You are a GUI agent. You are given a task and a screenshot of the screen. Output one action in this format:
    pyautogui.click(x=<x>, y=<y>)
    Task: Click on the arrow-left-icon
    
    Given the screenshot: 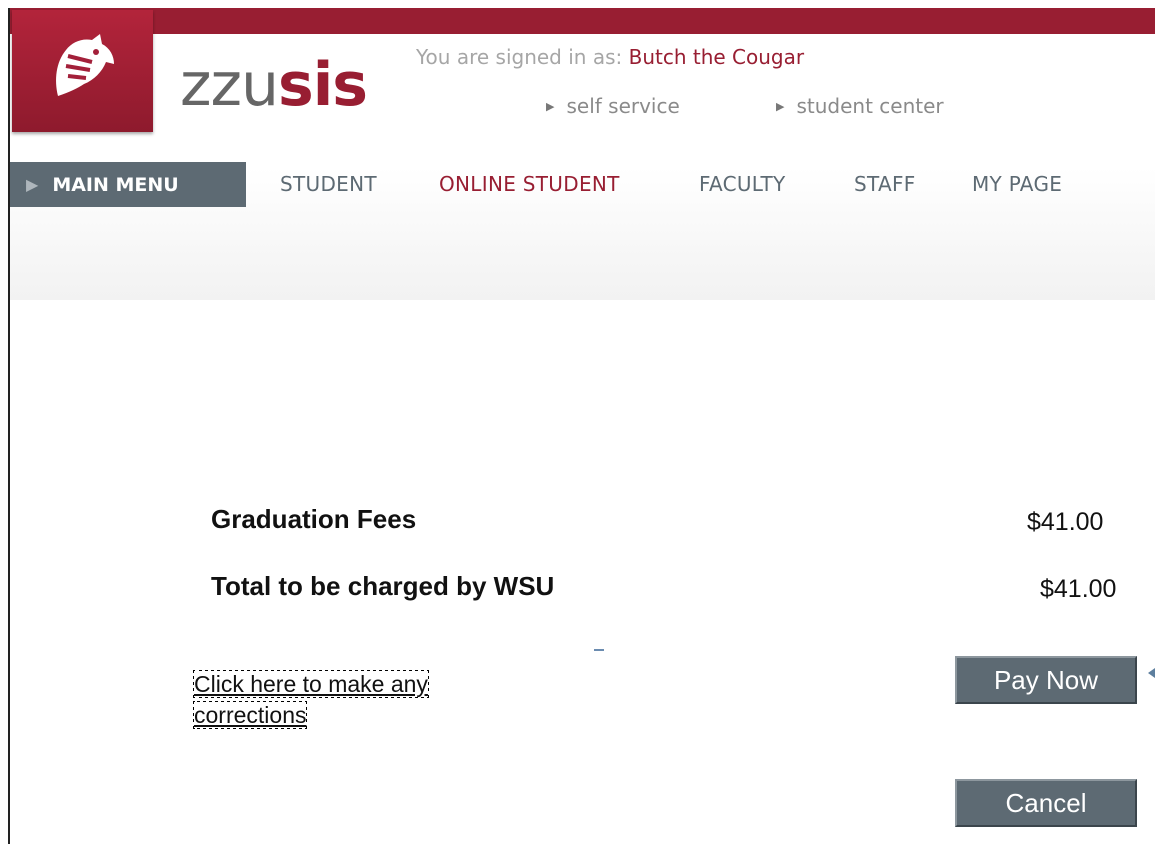 What is the action you would take?
    pyautogui.click(x=1151, y=673)
    